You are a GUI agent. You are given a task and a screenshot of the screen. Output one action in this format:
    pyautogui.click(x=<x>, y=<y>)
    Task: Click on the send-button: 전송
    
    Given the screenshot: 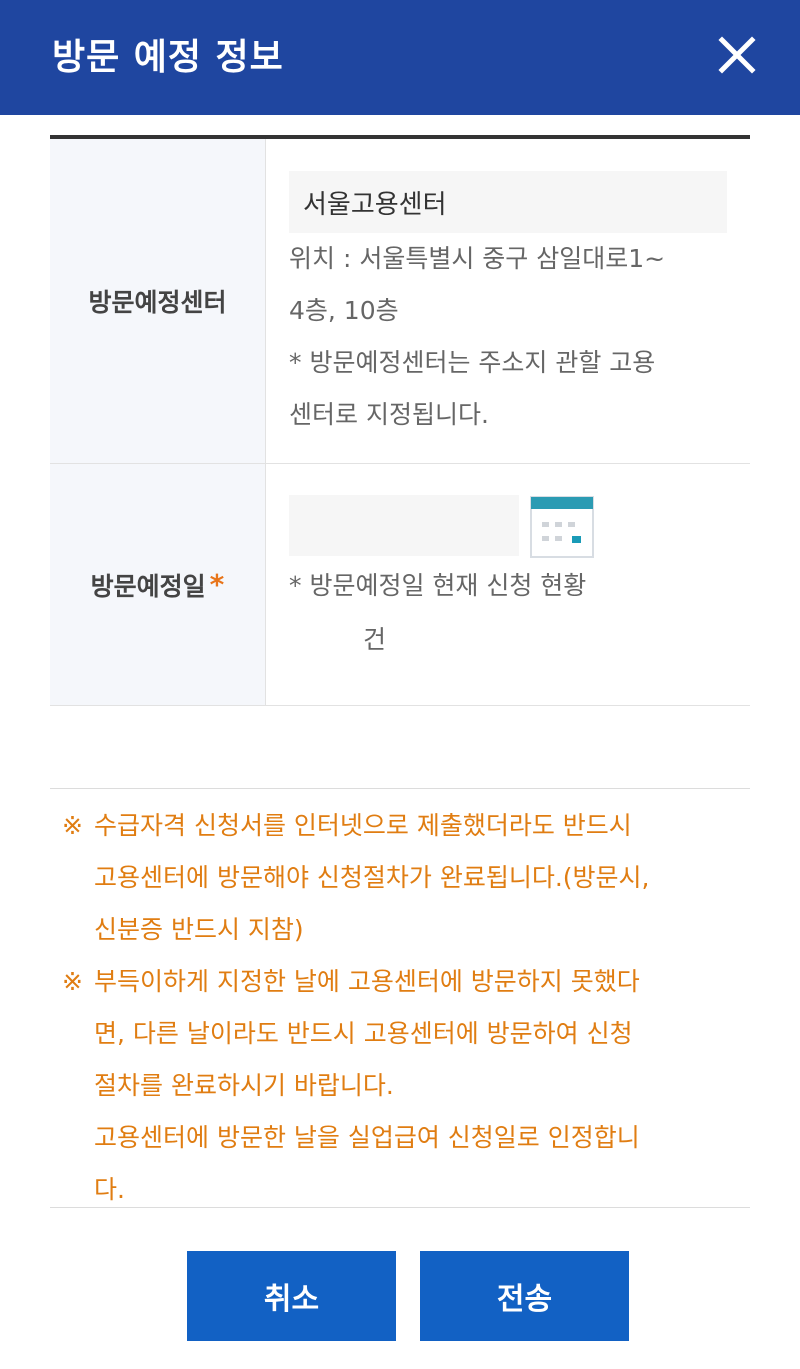 What is the action you would take?
    pyautogui.click(x=524, y=1296)
    